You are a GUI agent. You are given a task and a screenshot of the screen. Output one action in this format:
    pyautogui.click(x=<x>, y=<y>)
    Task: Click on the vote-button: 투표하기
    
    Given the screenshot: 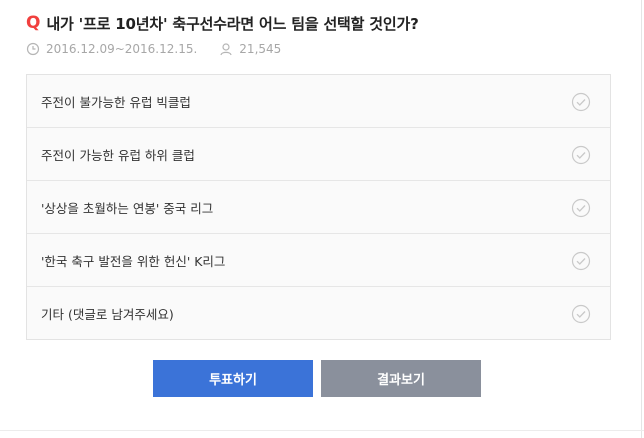 What is the action you would take?
    pyautogui.click(x=233, y=378)
    